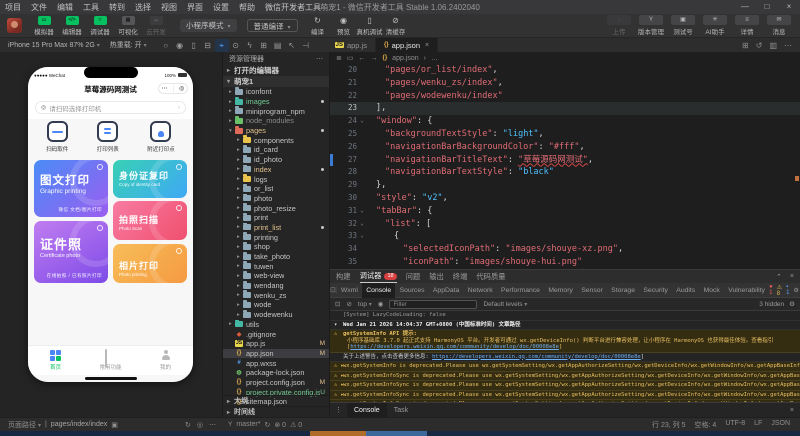 This screenshot has width=800, height=436. I want to click on menu-item-视图: 视图, so click(169, 7).